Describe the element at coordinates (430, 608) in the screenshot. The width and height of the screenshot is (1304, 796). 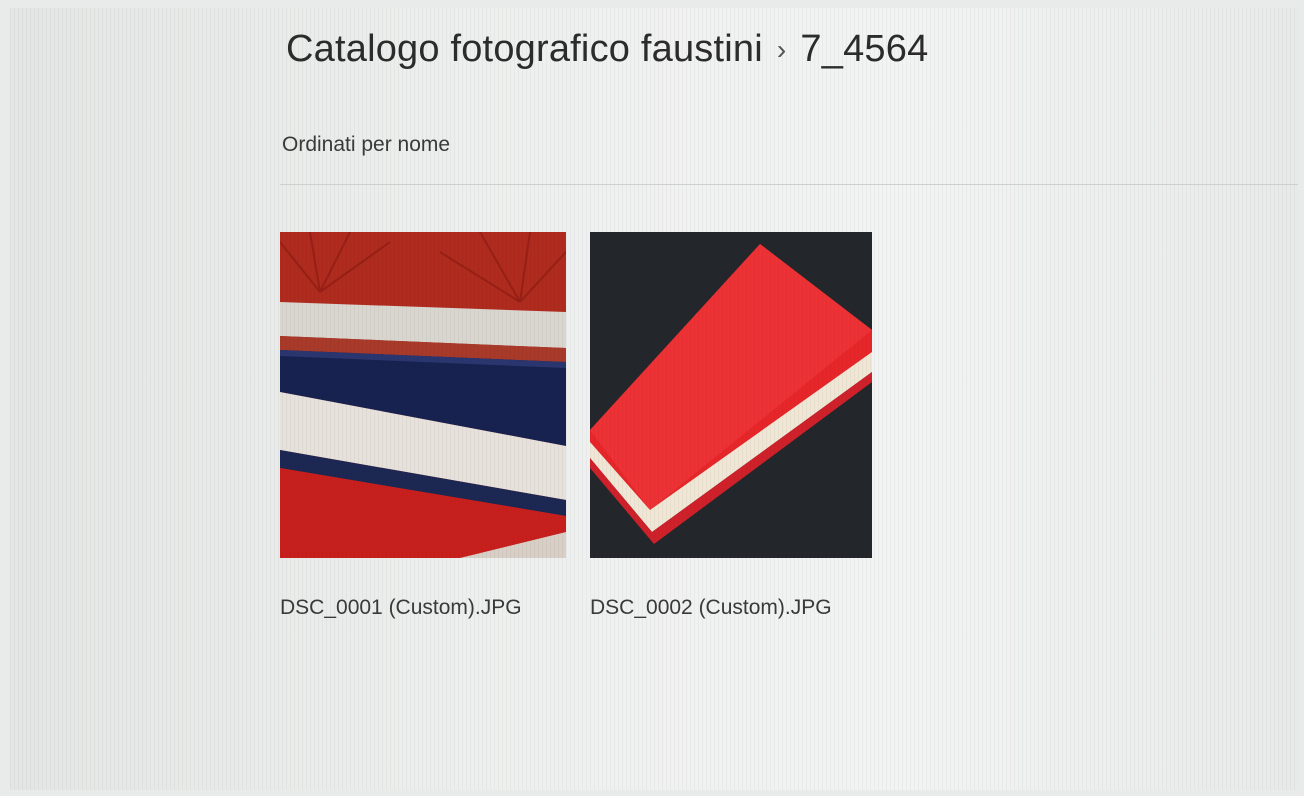
I see `image-filename-1: DSC_0001 (Custom).JPG` at that location.